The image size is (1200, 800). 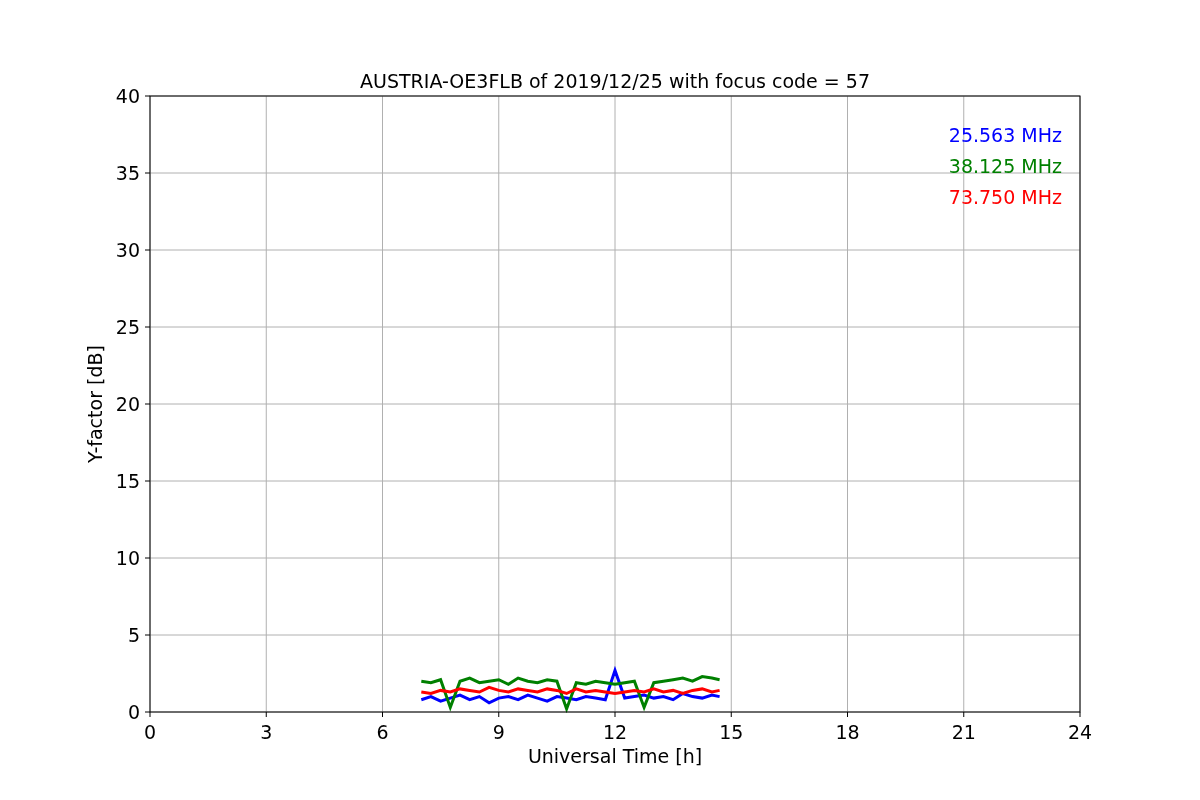 What do you see at coordinates (133, 635) in the screenshot?
I see `tick-label: 5` at bounding box center [133, 635].